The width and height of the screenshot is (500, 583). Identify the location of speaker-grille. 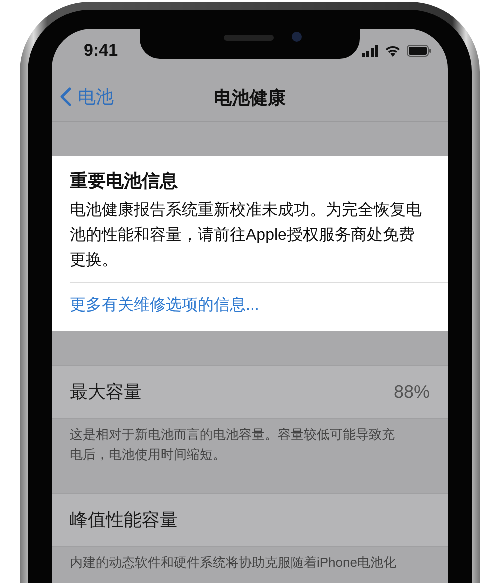
(249, 38).